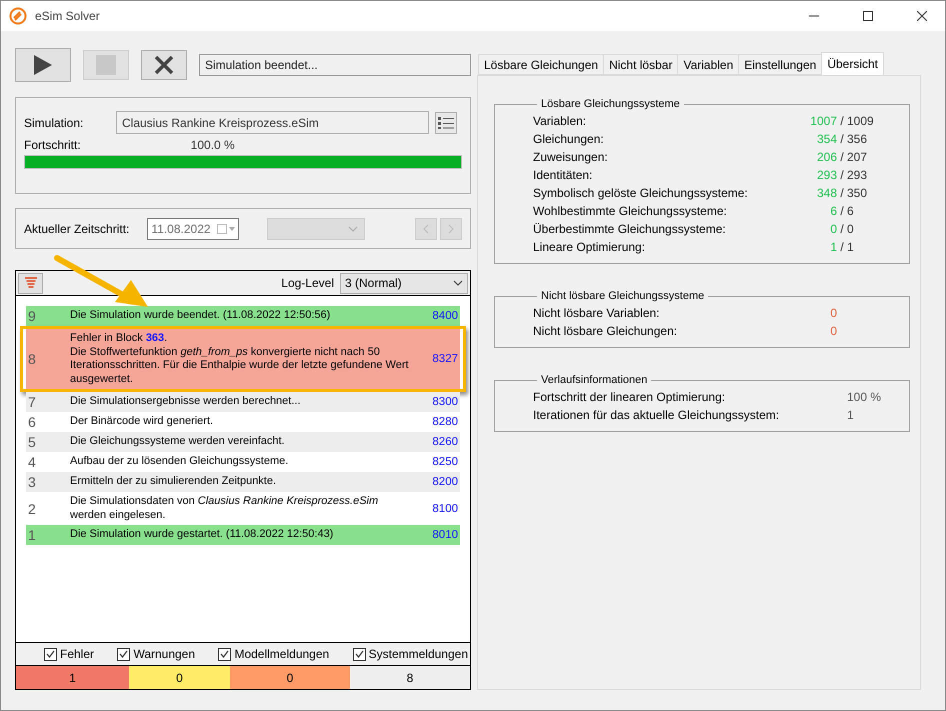 This screenshot has width=946, height=711. What do you see at coordinates (410, 654) in the screenshot?
I see `filter-checkbox: Systemmeldungen` at bounding box center [410, 654].